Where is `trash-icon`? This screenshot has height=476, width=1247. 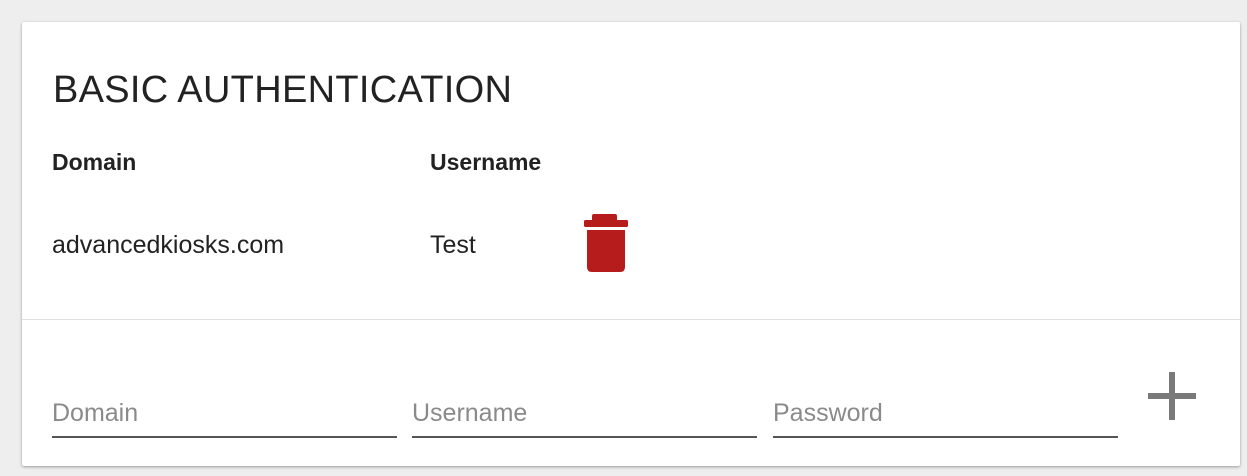
trash-icon is located at coordinates (606, 243).